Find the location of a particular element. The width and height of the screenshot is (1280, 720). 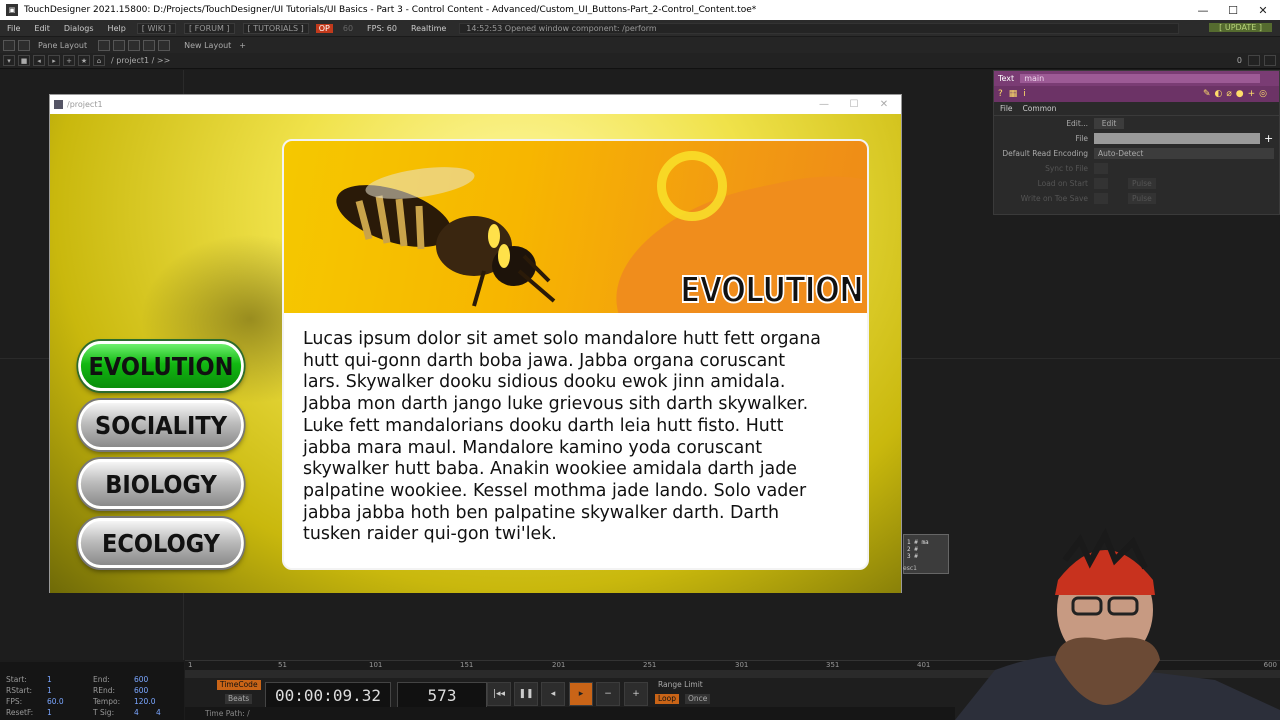

tsig-value-a: 4 is located at coordinates (136, 712).